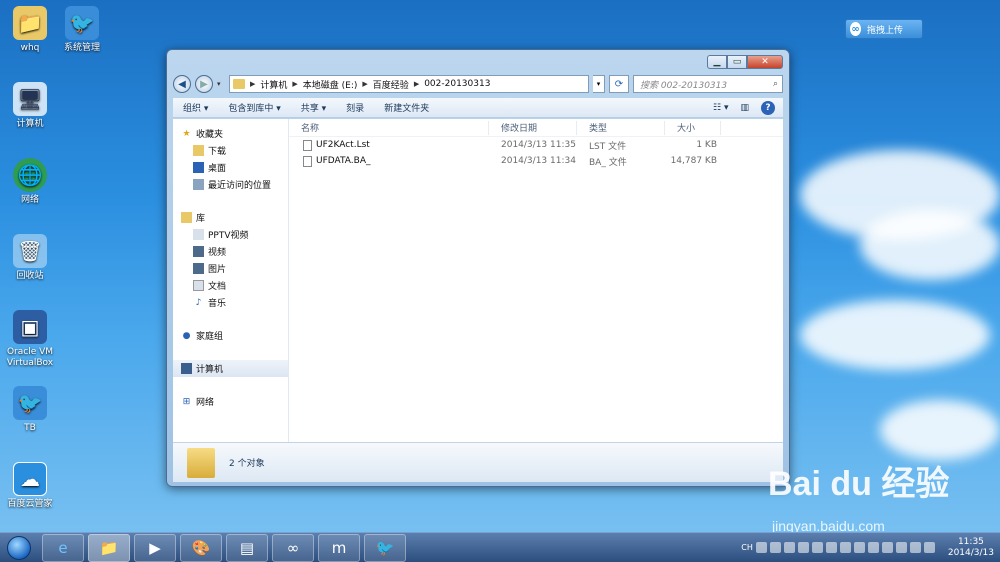 The width and height of the screenshot is (1000, 562). Describe the element at coordinates (536, 145) in the screenshot. I see `file-row: UF2KAct.Lst 2014/3/13 11:35 LST 文件 1 KB` at that location.